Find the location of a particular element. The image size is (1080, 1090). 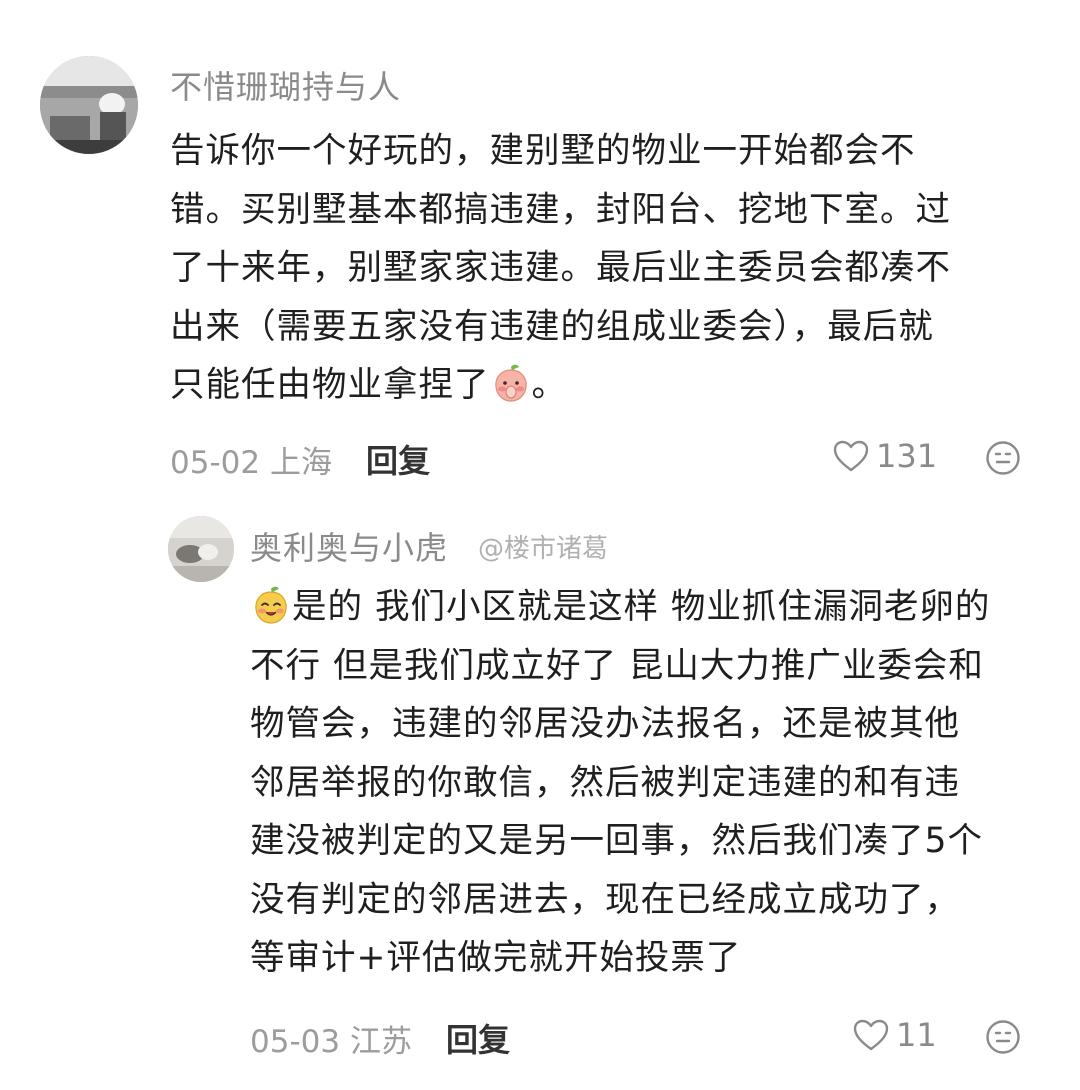

comment-line-text: 是的 我们小区就是这样 物业抓住漏洞老卵的 is located at coordinates (641, 607).